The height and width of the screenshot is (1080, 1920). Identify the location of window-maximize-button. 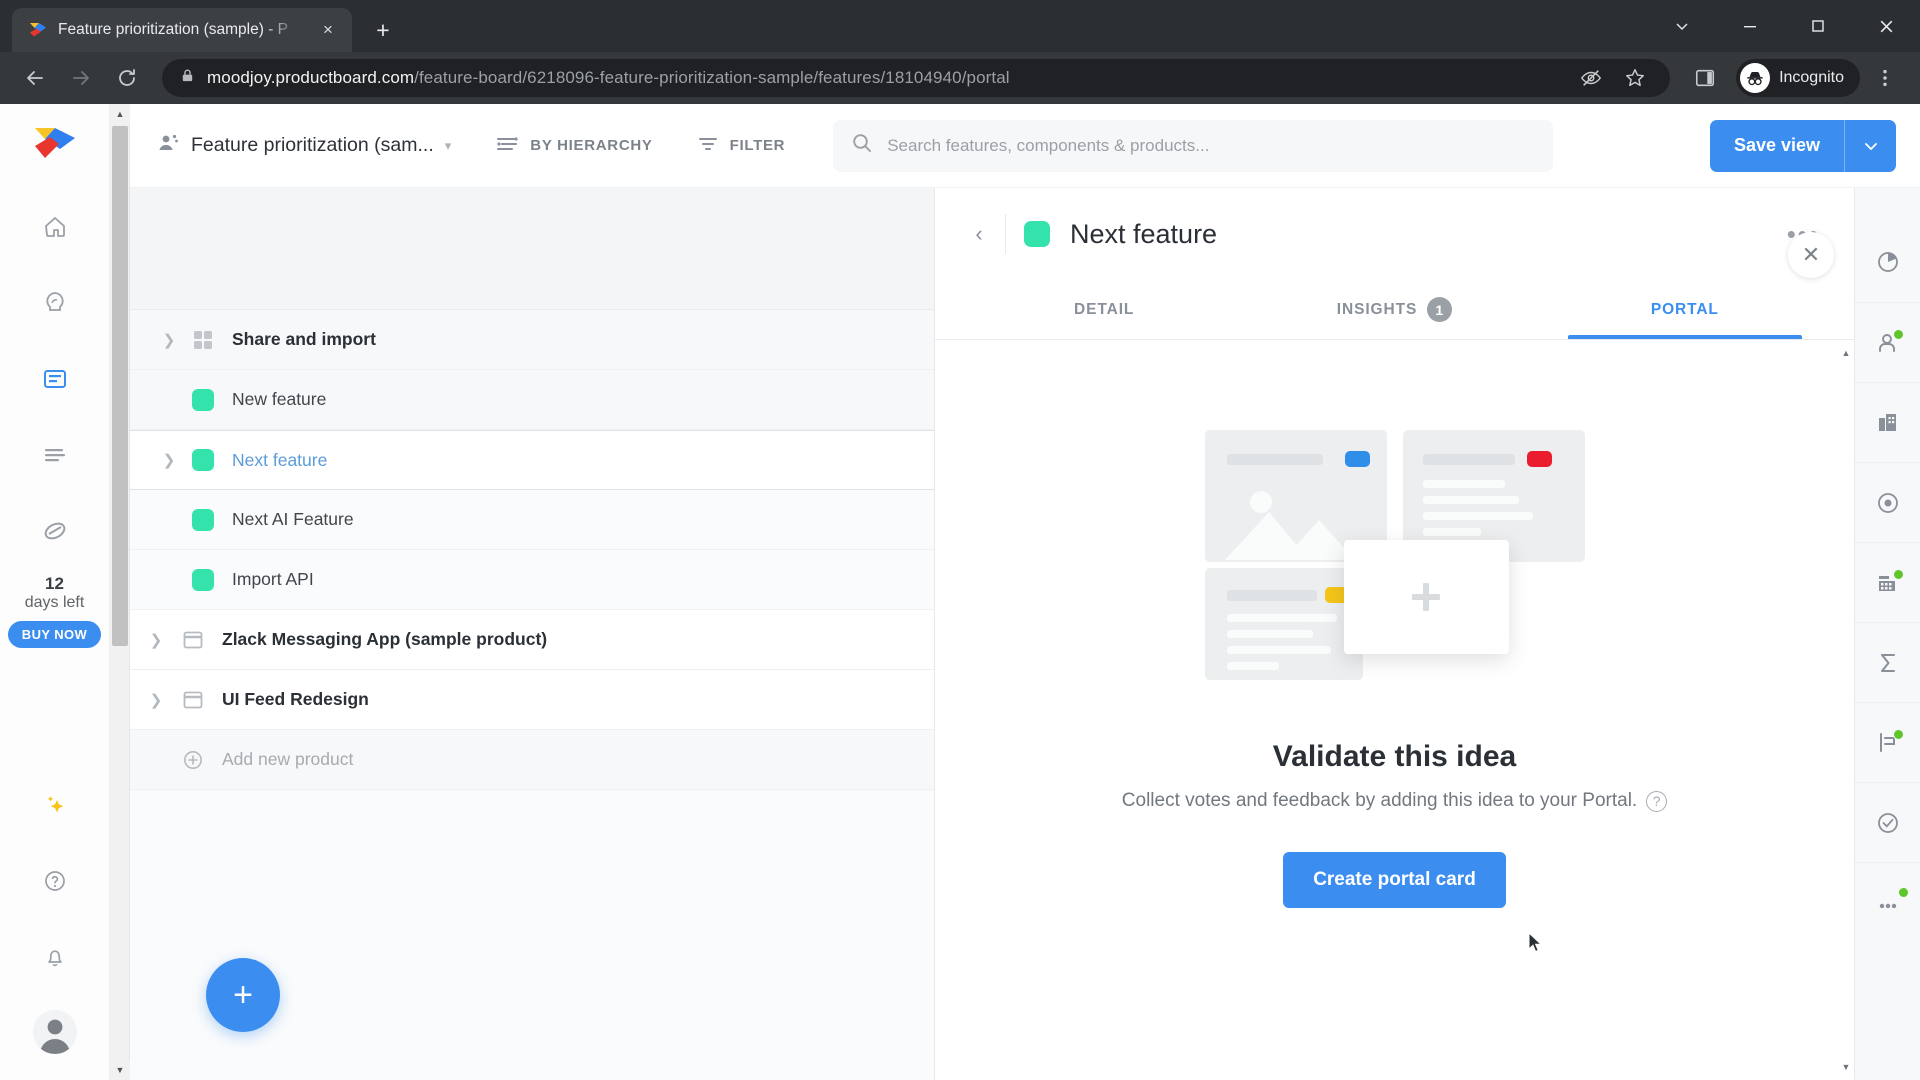
(1818, 26).